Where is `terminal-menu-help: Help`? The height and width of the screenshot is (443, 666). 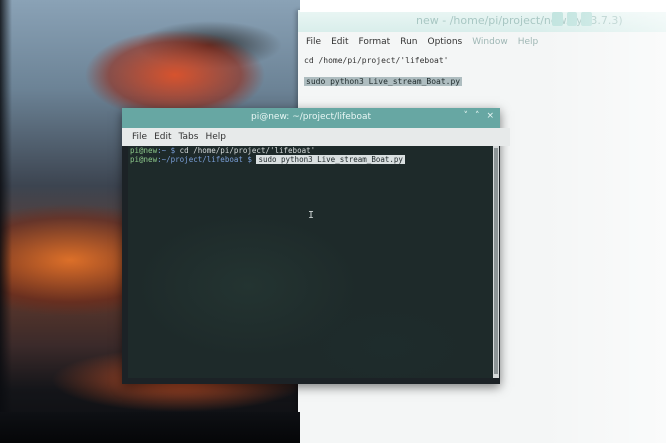 terminal-menu-help: Help is located at coordinates (215, 137).